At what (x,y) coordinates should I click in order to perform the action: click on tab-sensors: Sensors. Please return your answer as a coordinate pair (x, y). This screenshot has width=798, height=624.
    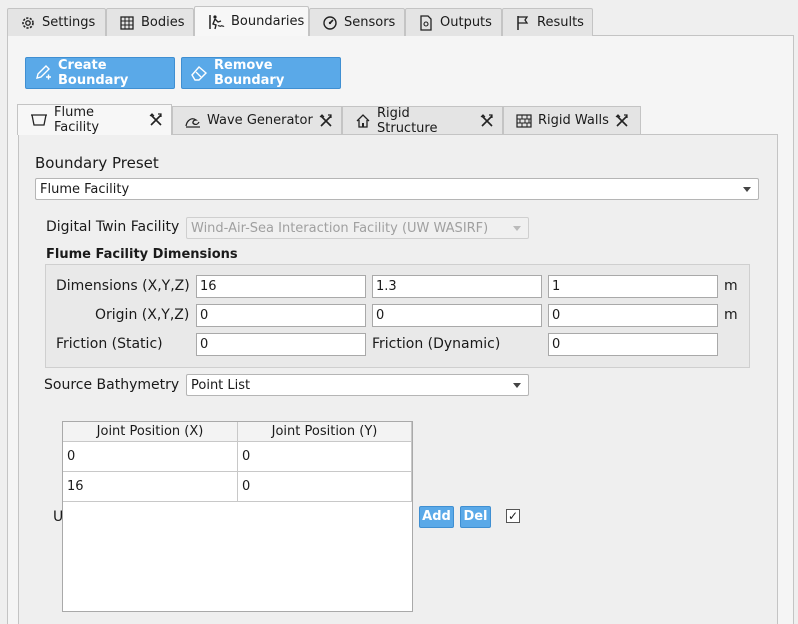
    Looking at the image, I should click on (357, 22).